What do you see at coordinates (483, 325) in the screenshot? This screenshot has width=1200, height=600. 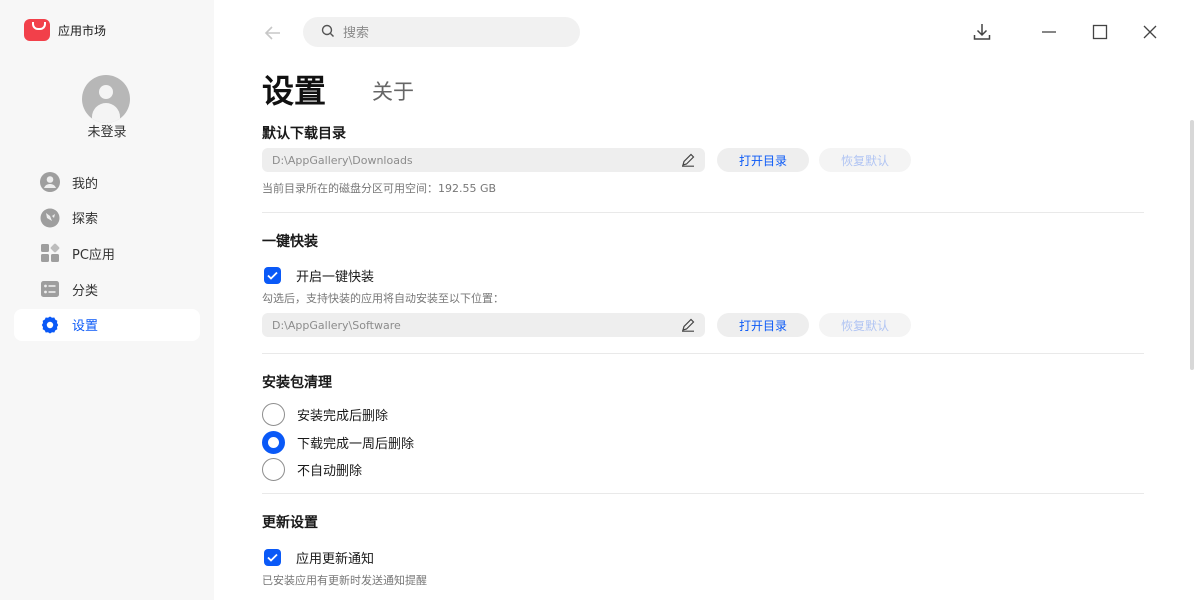 I see `quick-install-path-field: D:\AppGallery\Software` at bounding box center [483, 325].